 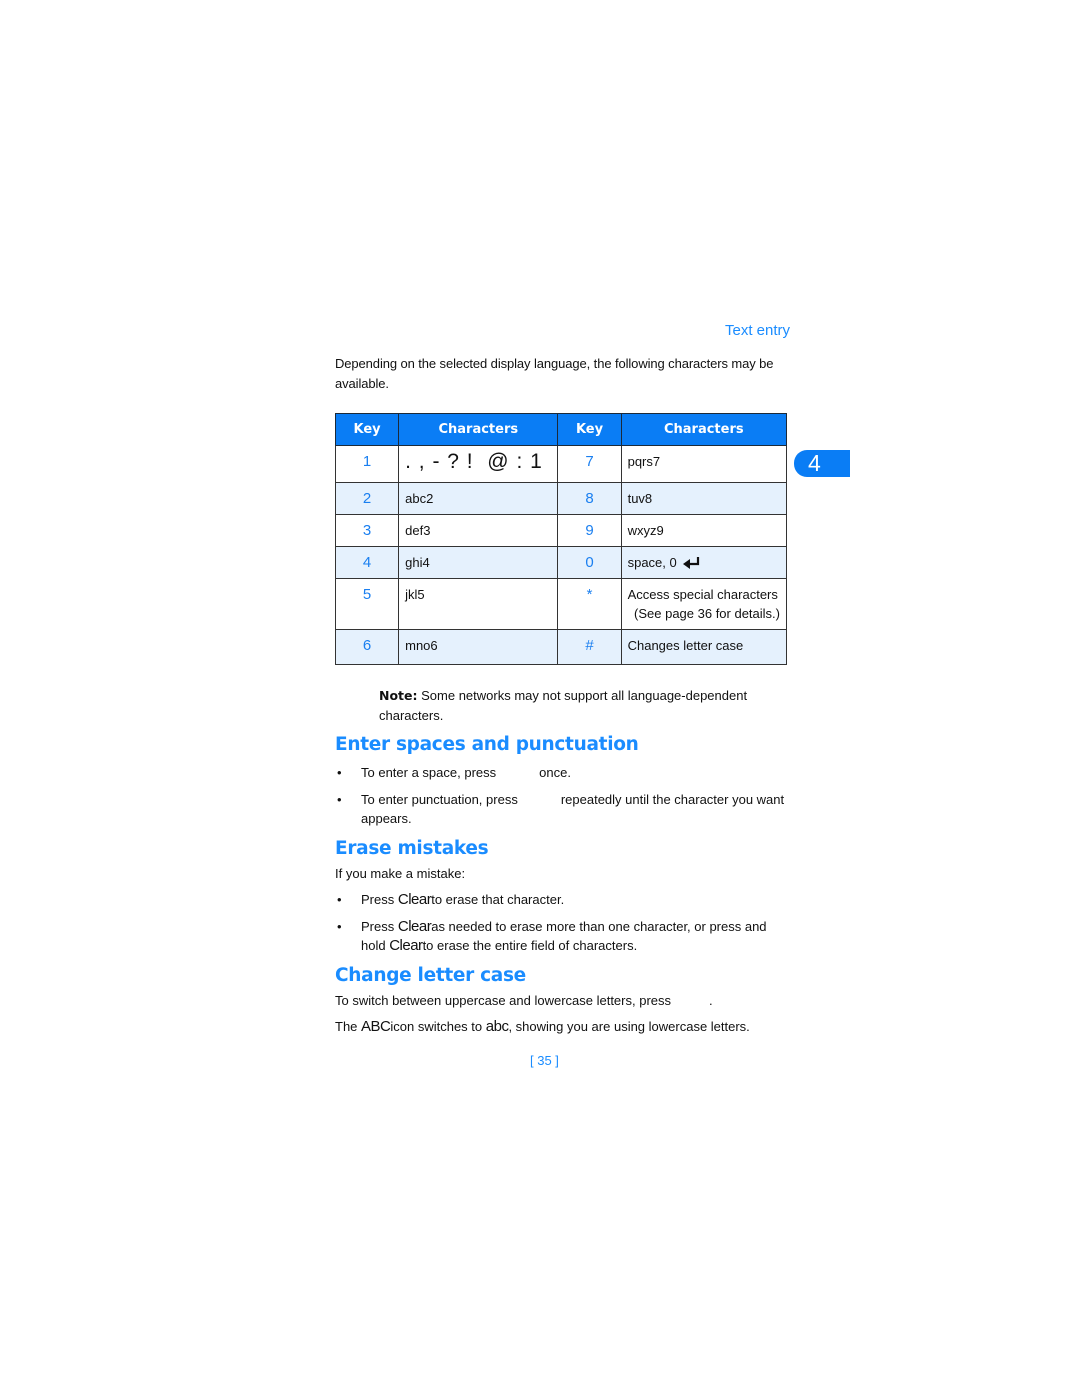 I want to click on key-cell: #, so click(x=589, y=647).